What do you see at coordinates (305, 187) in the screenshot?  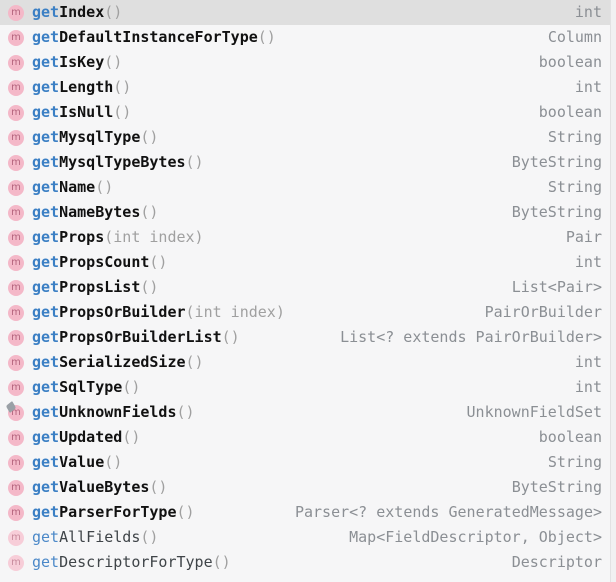 I see `completion-item: getName() String` at bounding box center [305, 187].